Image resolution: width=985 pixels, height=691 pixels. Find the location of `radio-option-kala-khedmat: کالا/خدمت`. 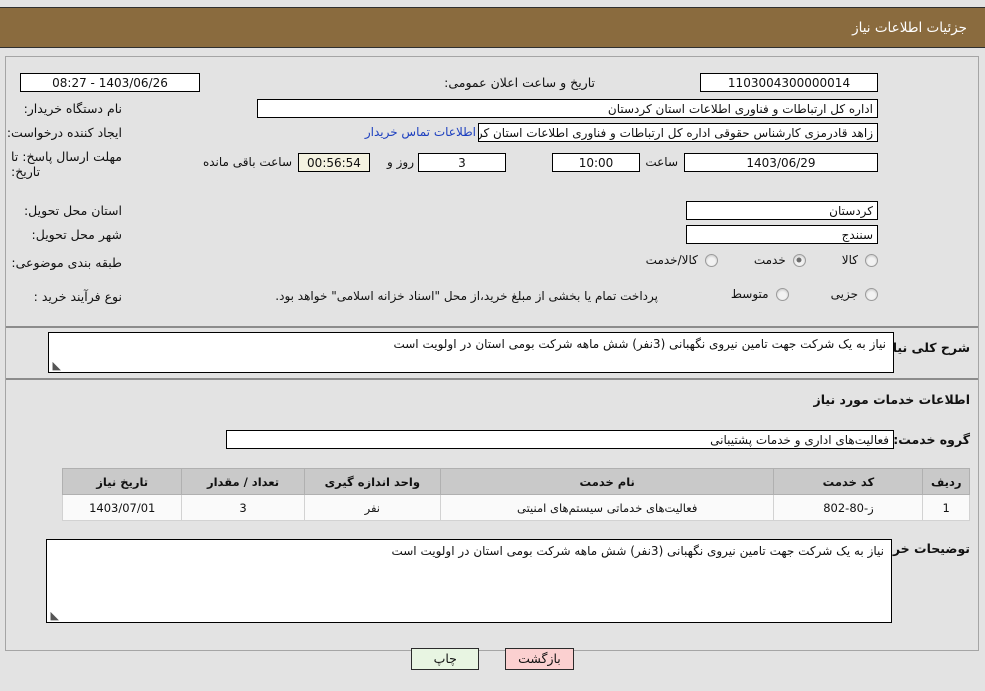

radio-option-kala-khedmat: کالا/خدمت is located at coordinates (682, 260).